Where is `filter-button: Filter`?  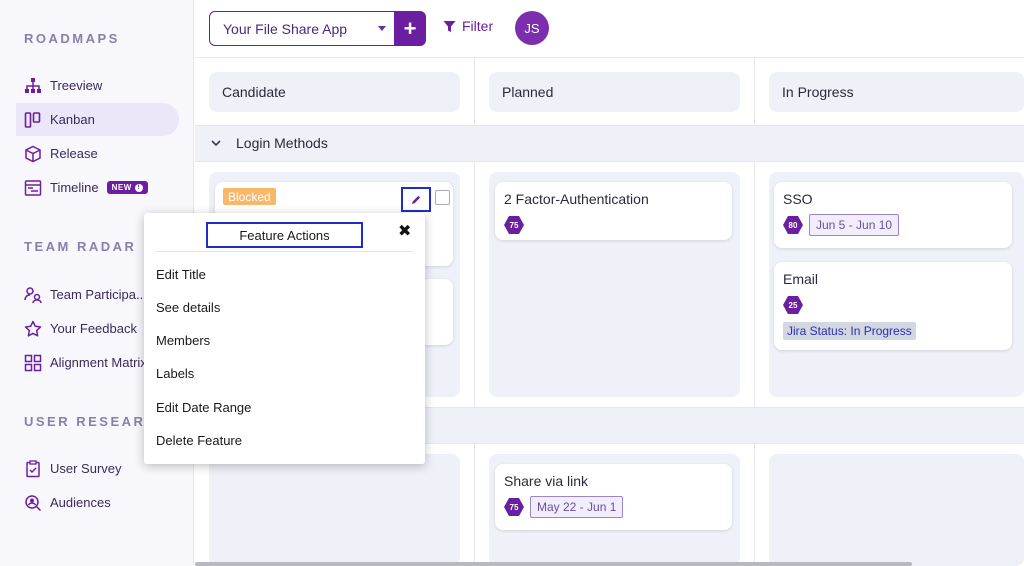
filter-button: Filter is located at coordinates (468, 26).